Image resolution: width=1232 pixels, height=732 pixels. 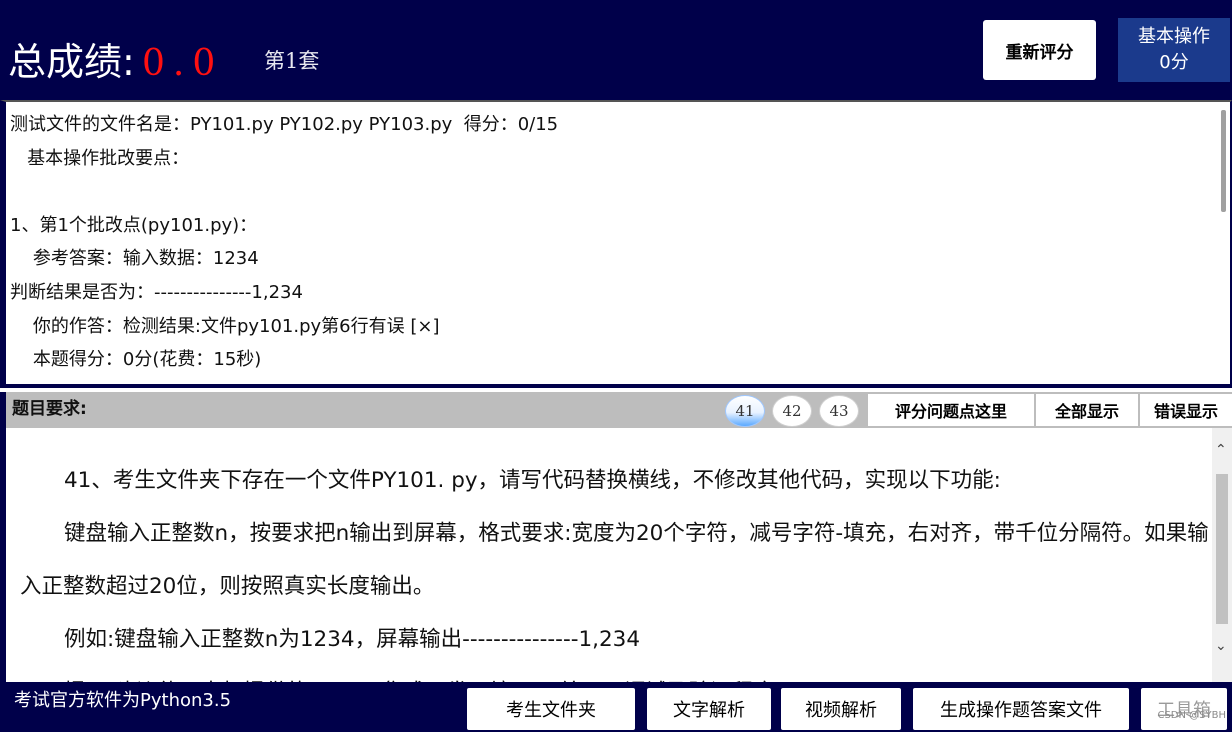 I want to click on basic-operation-score-box: 基本操作 0分, so click(x=1174, y=50).